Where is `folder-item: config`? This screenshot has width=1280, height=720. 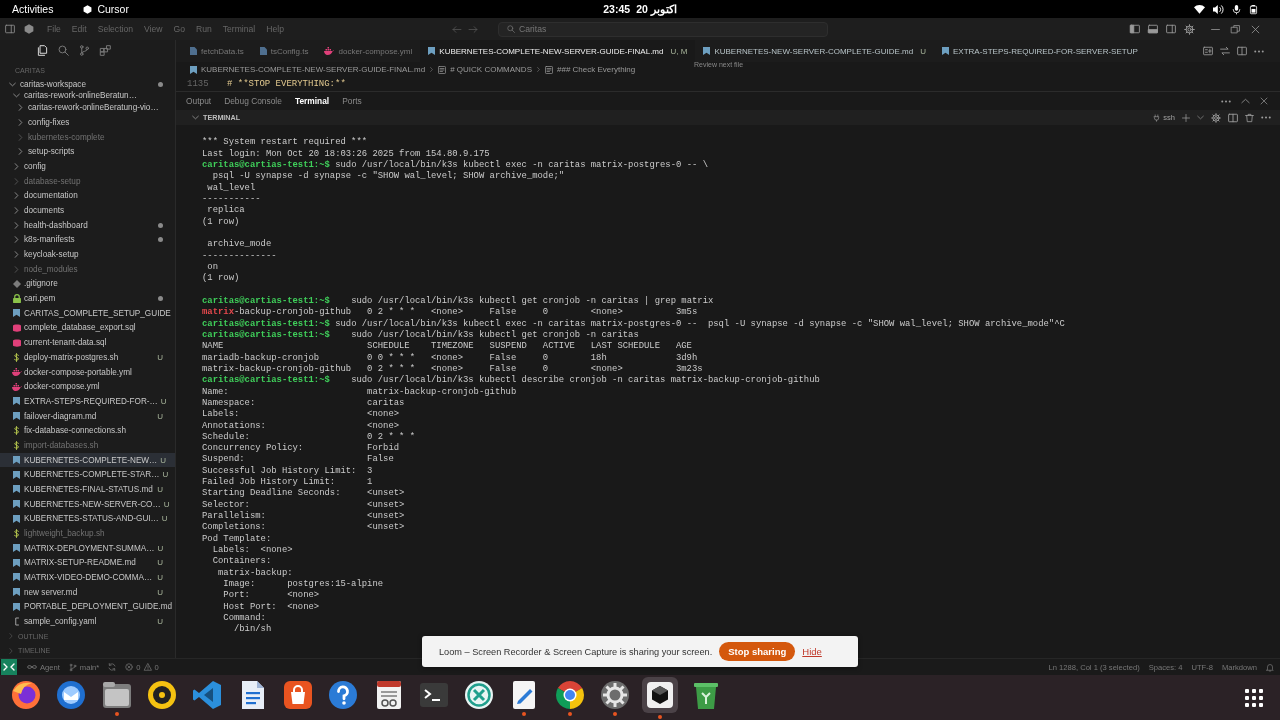
folder-item: config is located at coordinates (87, 166).